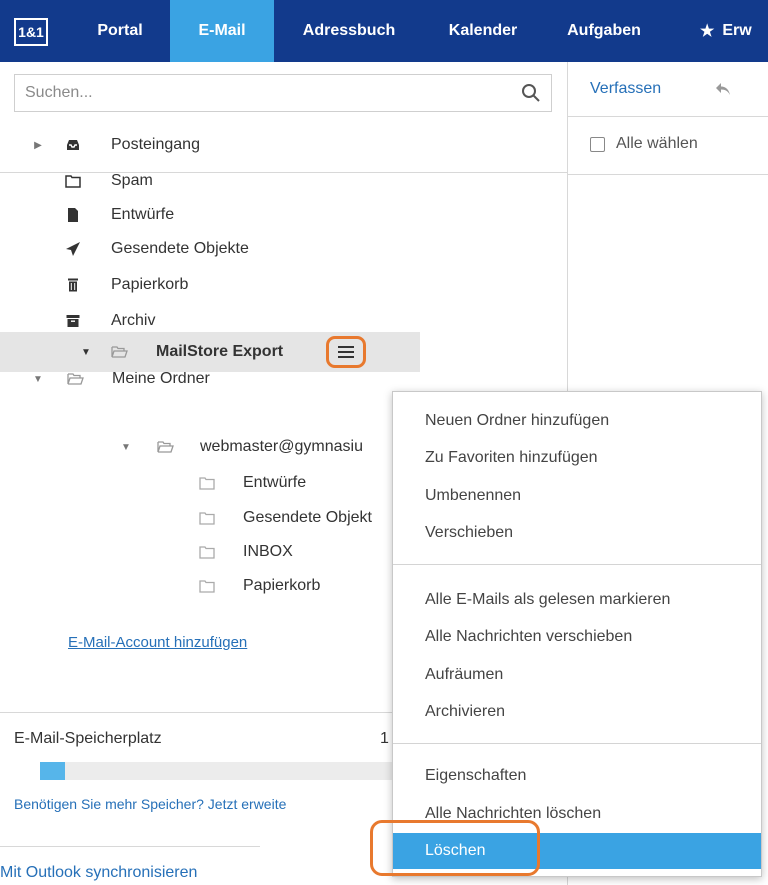 This screenshot has width=768, height=885. Describe the element at coordinates (157, 642) in the screenshot. I see `add-email-account-link: E-Mail-Account hinzufügen` at that location.